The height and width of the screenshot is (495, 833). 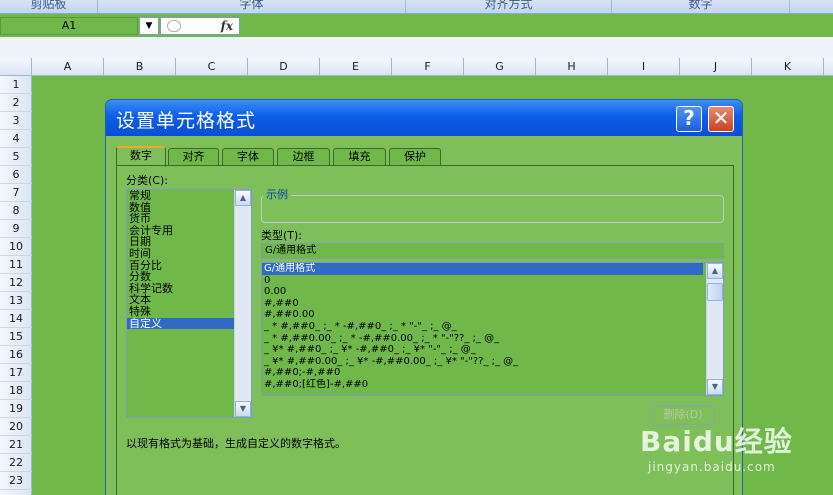 I want to click on formula-bar: A1 ▼ fx, so click(x=416, y=26).